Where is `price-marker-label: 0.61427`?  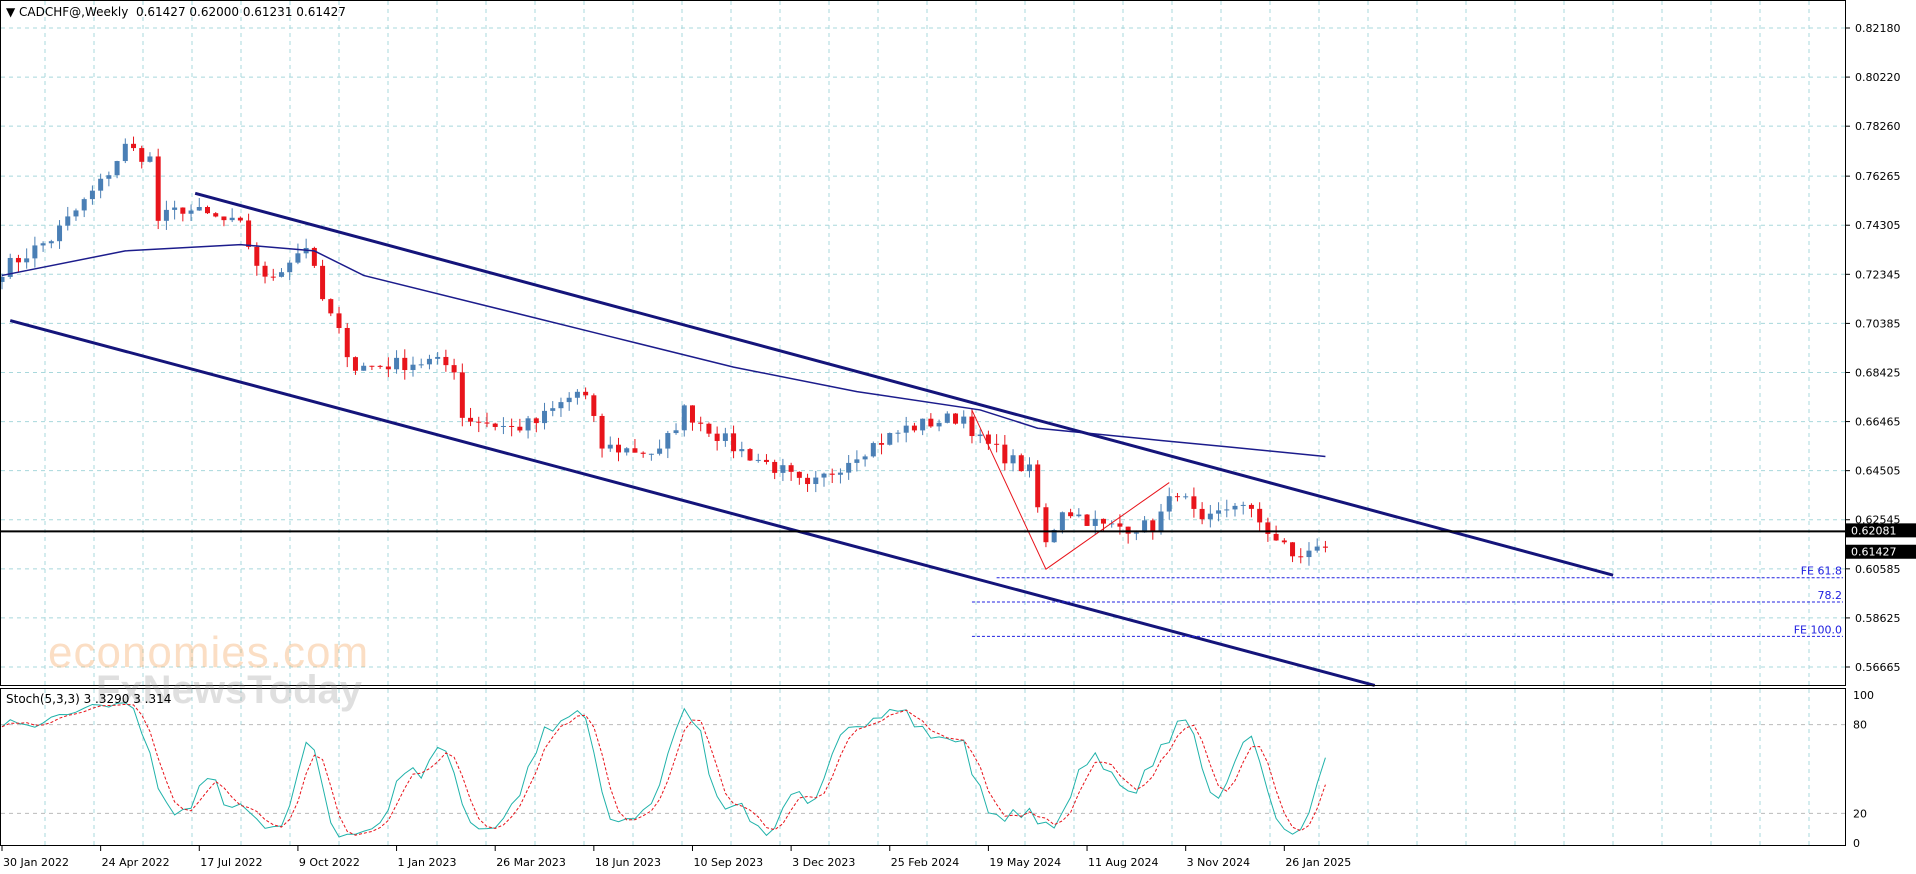 price-marker-label: 0.61427 is located at coordinates (1874, 552).